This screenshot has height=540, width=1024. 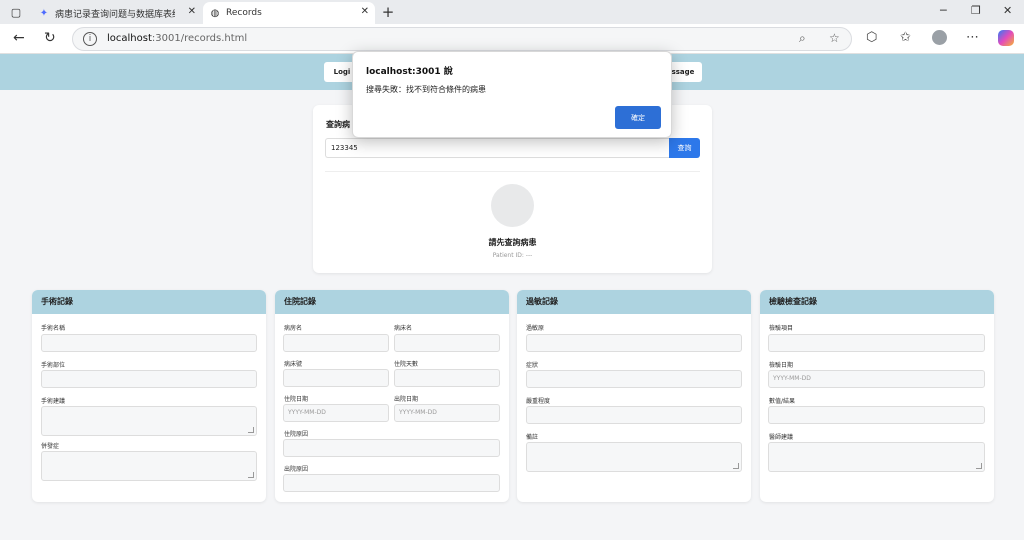 I want to click on zoom-icon: ⌕, so click(x=802, y=38).